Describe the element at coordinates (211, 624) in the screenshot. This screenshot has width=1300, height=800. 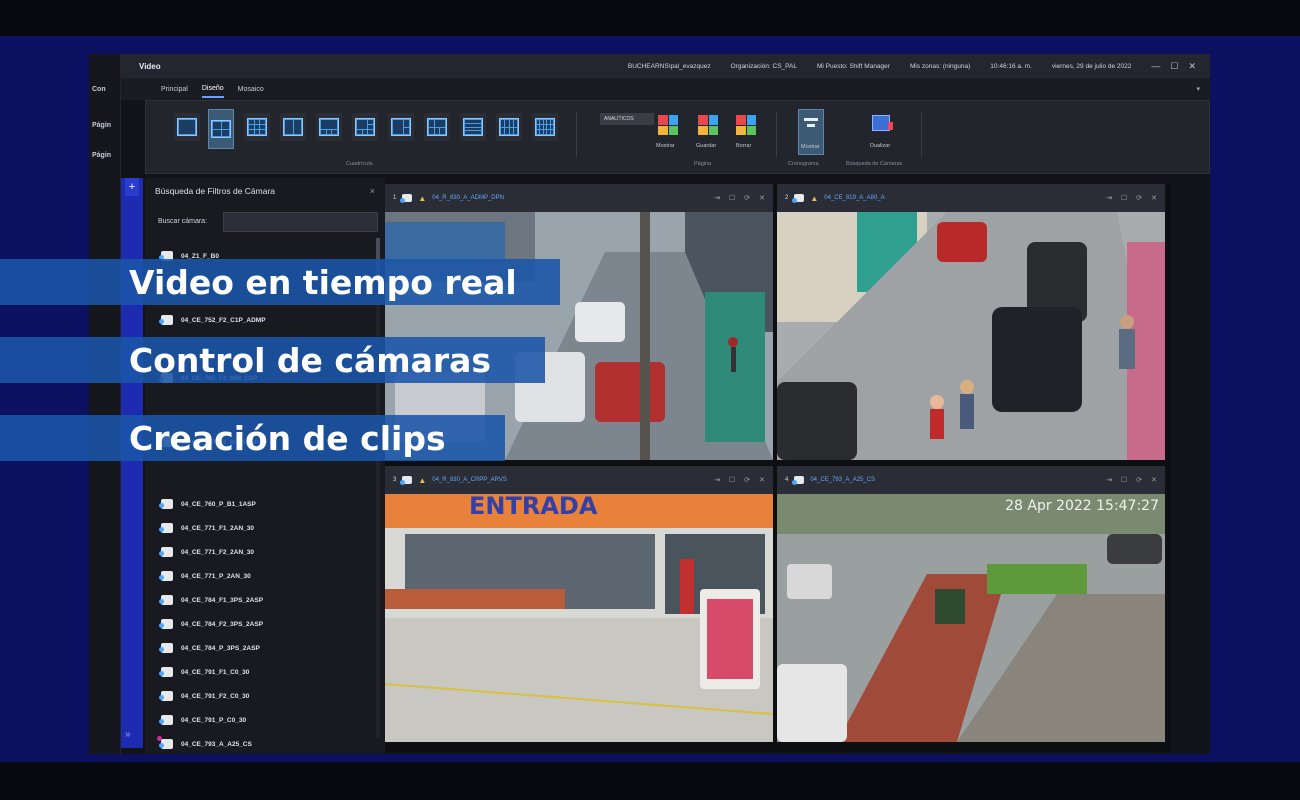
I see `camera-list-item: 04_CE_784_F2_3PS_2ASP` at that location.